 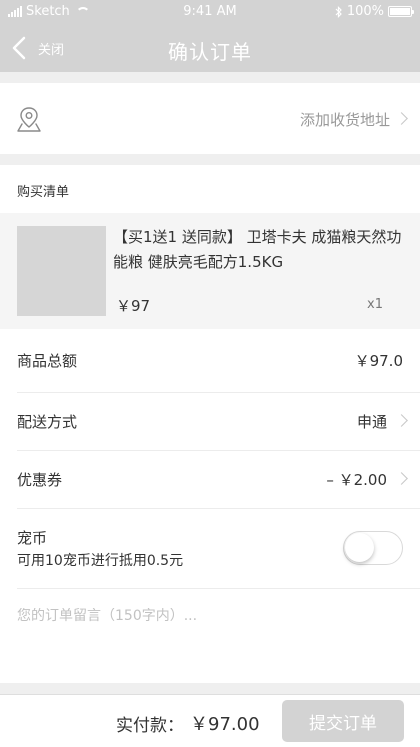 I want to click on add-address-row: 添加收货地址, so click(x=210, y=118).